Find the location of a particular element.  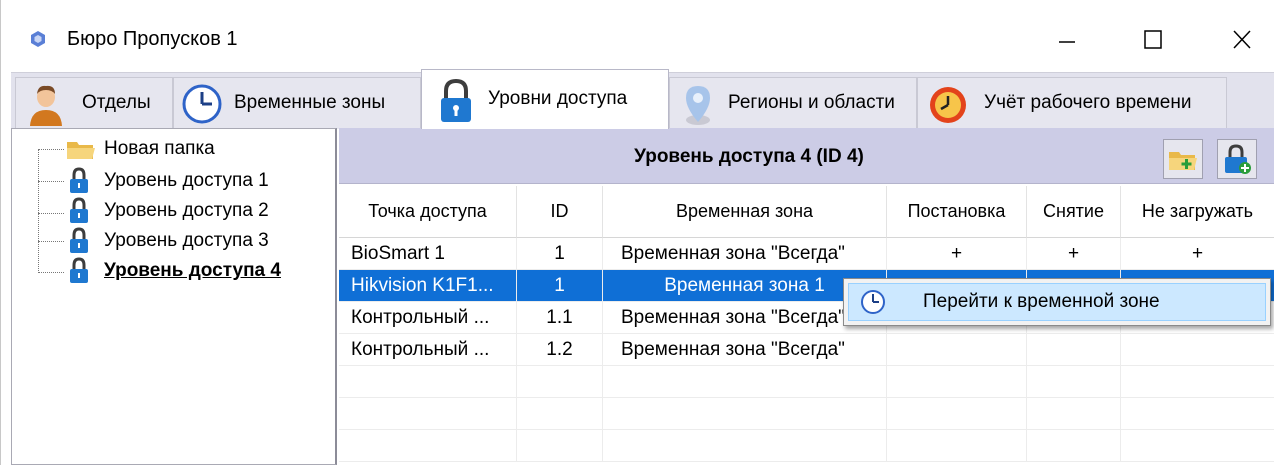

add-lock-icon is located at coordinates (1238, 159).